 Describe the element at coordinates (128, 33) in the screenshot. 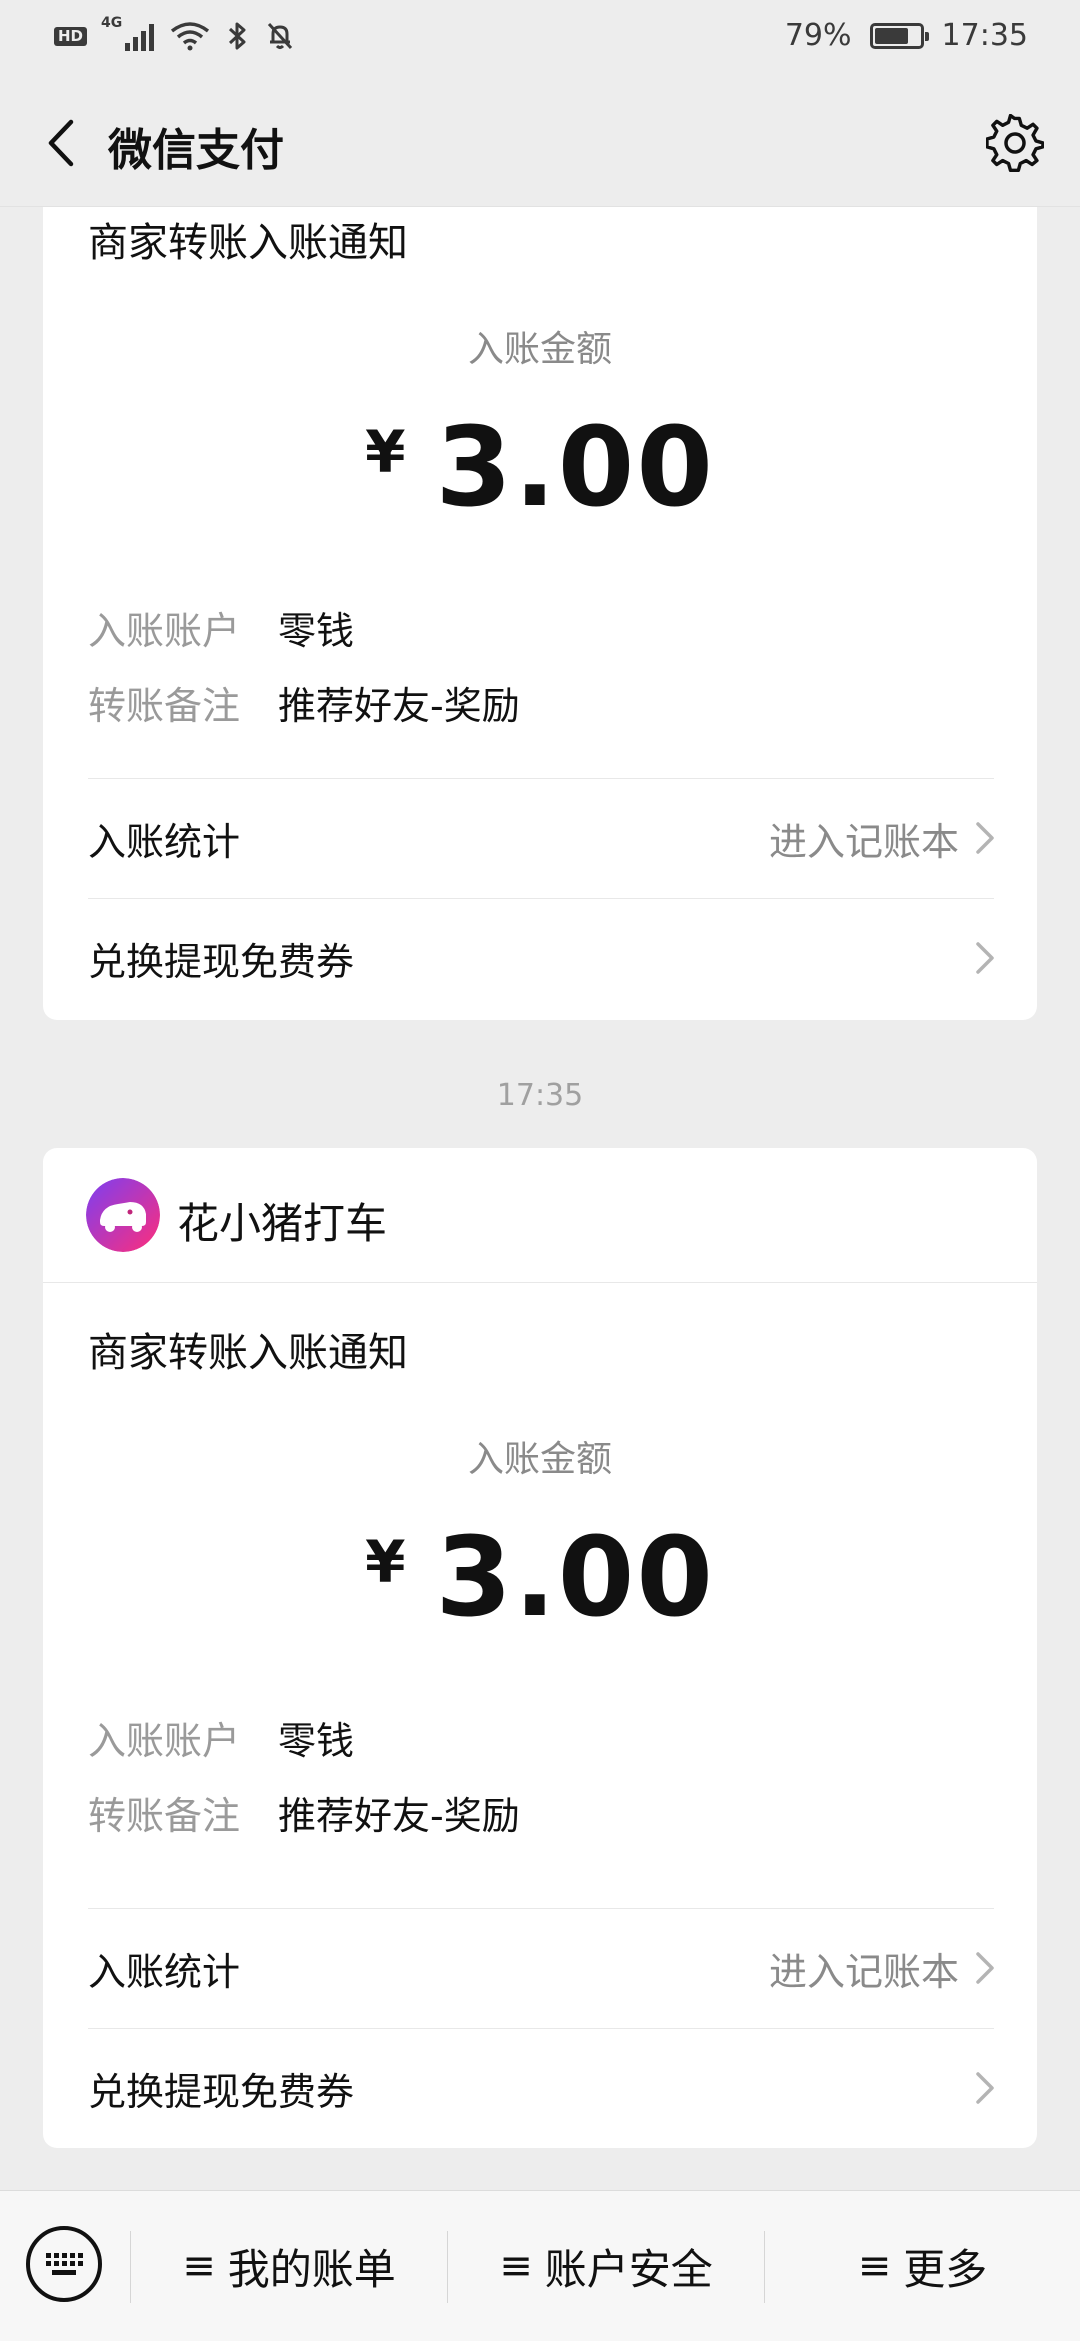

I see `signal-icon: 4G` at that location.